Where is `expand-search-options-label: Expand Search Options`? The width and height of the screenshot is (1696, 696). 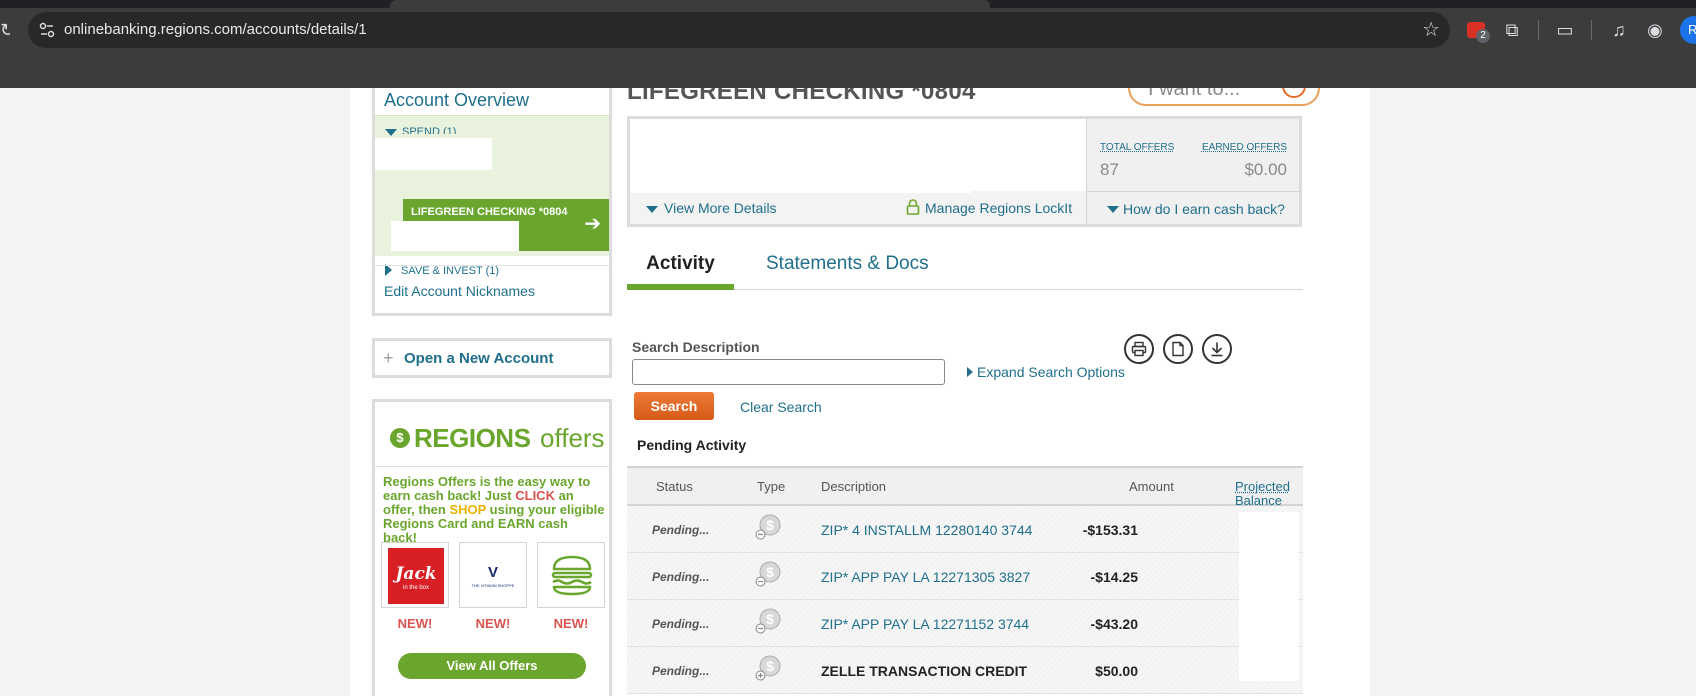 expand-search-options-label: Expand Search Options is located at coordinates (1051, 372).